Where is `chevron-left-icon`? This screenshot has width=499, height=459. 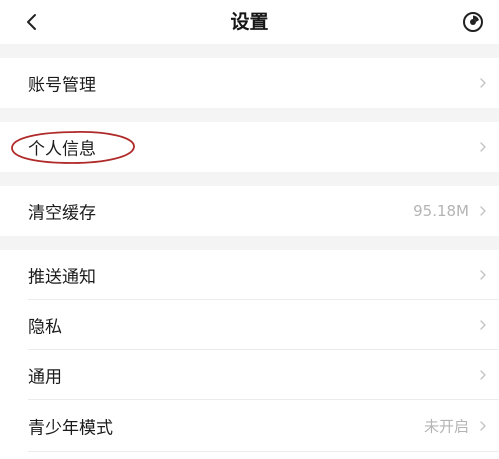
chevron-left-icon is located at coordinates (31, 22).